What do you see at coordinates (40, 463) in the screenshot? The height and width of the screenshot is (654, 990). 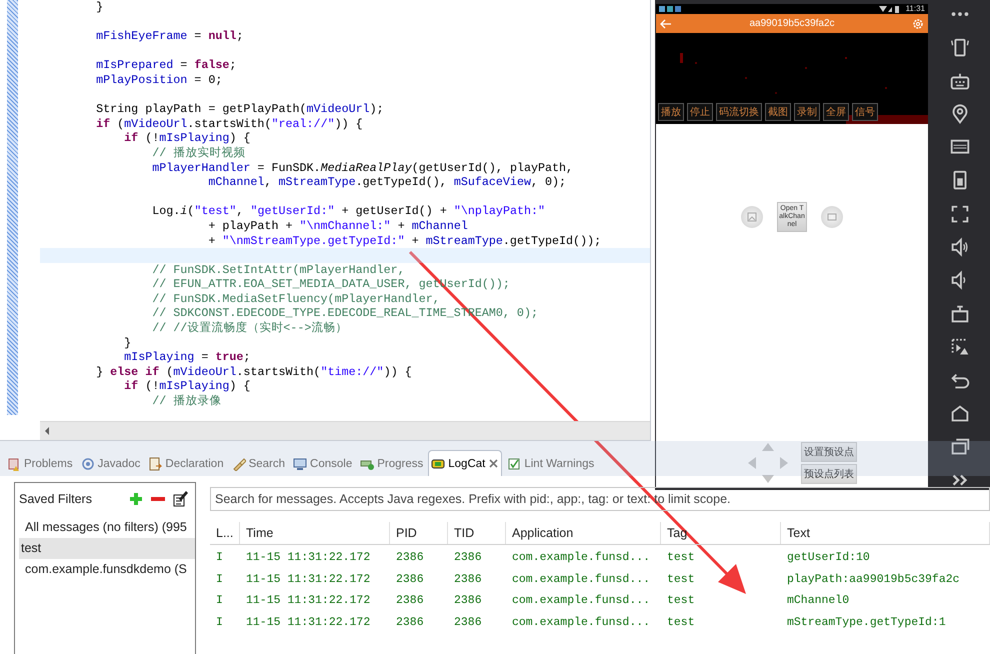 I see `view-tab: Problems` at bounding box center [40, 463].